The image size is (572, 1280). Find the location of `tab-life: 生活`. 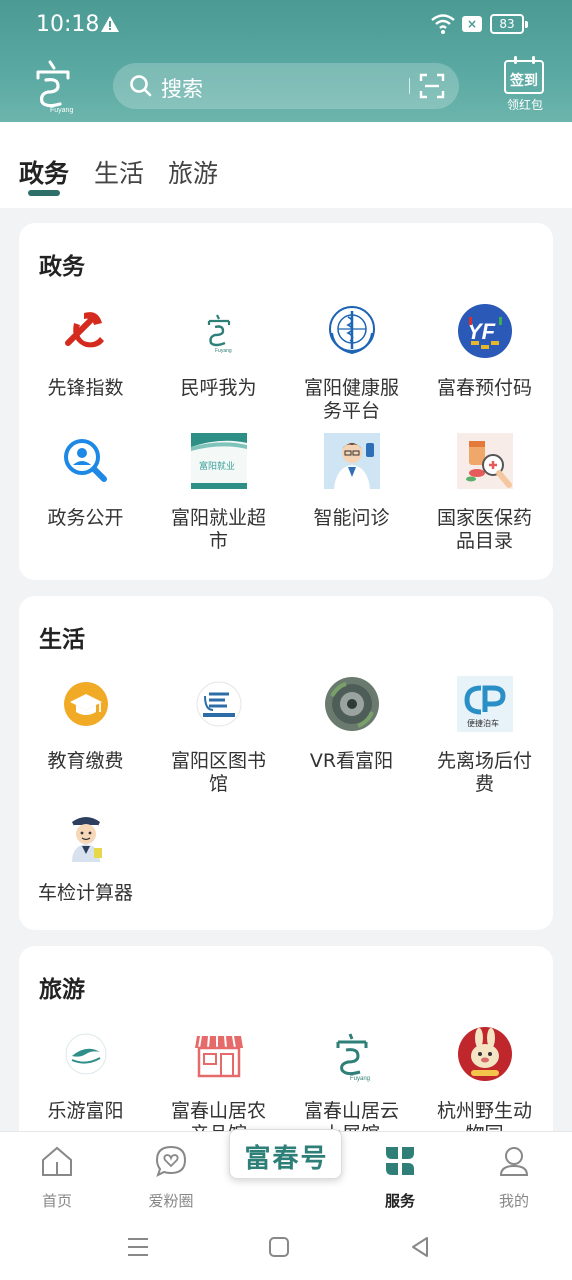

tab-life: 生活 is located at coordinates (119, 172).